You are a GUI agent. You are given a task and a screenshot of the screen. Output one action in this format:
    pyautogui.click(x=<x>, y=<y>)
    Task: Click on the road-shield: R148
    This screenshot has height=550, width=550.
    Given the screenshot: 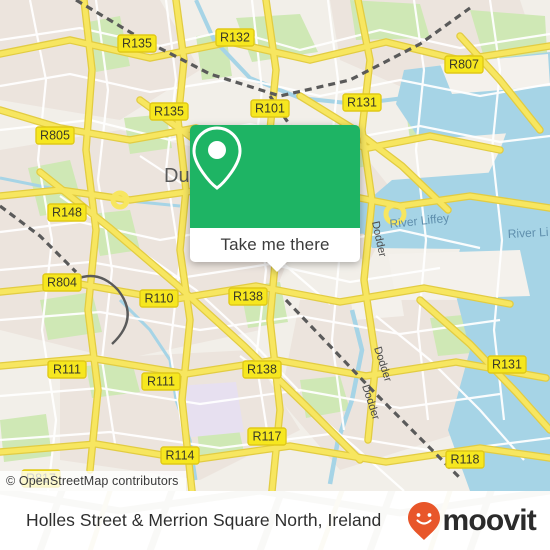 What is the action you would take?
    pyautogui.click(x=67, y=212)
    